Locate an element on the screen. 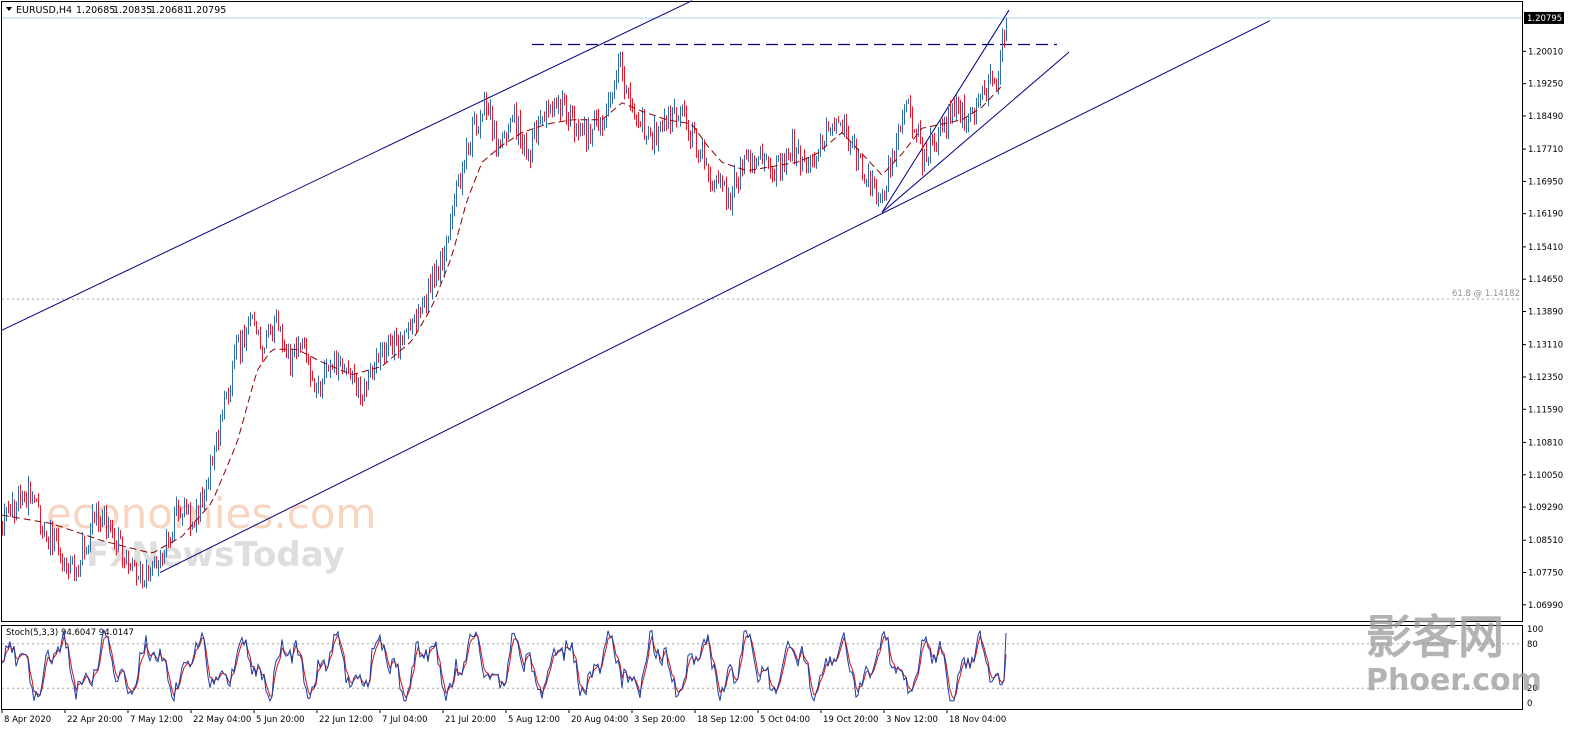 Image resolution: width=1596 pixels, height=743 pixels. watermark-subtext: FxNewsToday is located at coordinates (215, 555).